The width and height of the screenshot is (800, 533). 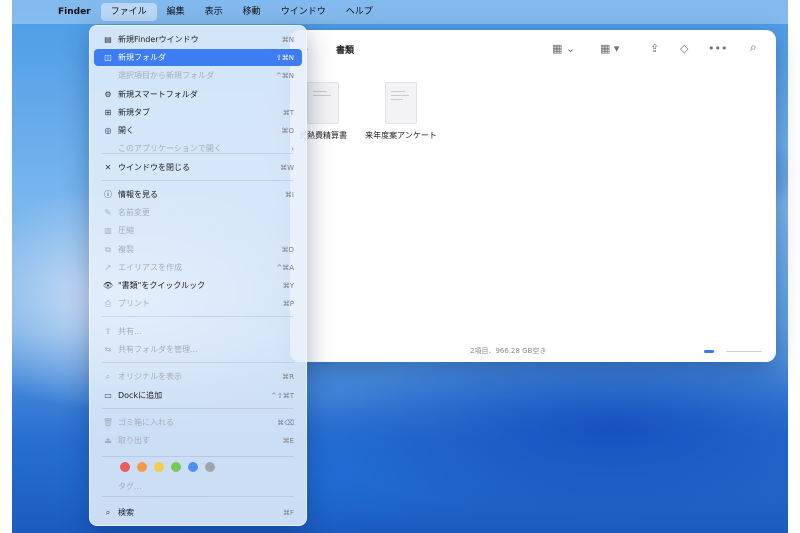 What do you see at coordinates (74, 12) in the screenshot?
I see `menu-finder: Finder` at bounding box center [74, 12].